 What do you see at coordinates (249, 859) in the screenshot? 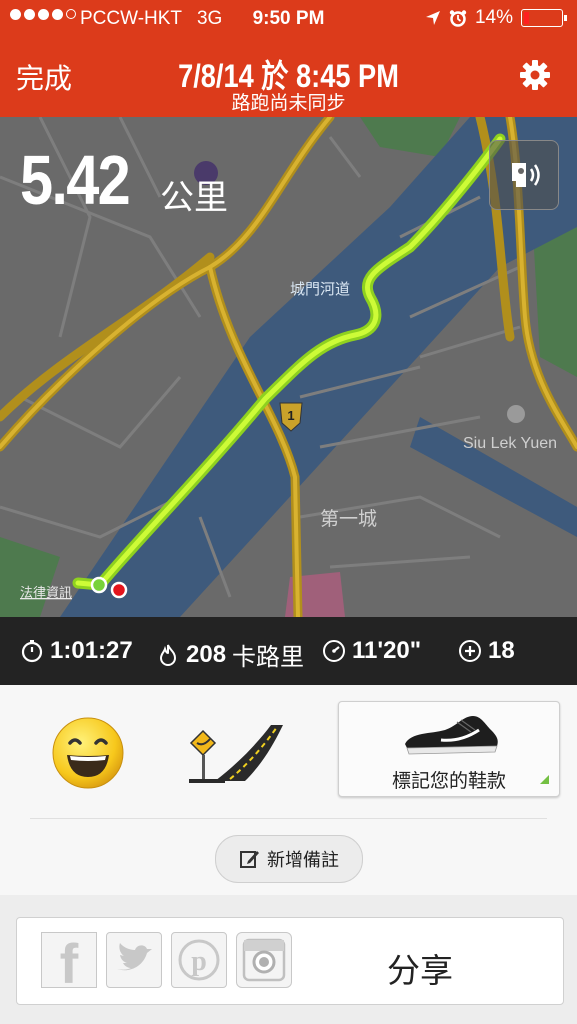
I see `edit-note-icon` at bounding box center [249, 859].